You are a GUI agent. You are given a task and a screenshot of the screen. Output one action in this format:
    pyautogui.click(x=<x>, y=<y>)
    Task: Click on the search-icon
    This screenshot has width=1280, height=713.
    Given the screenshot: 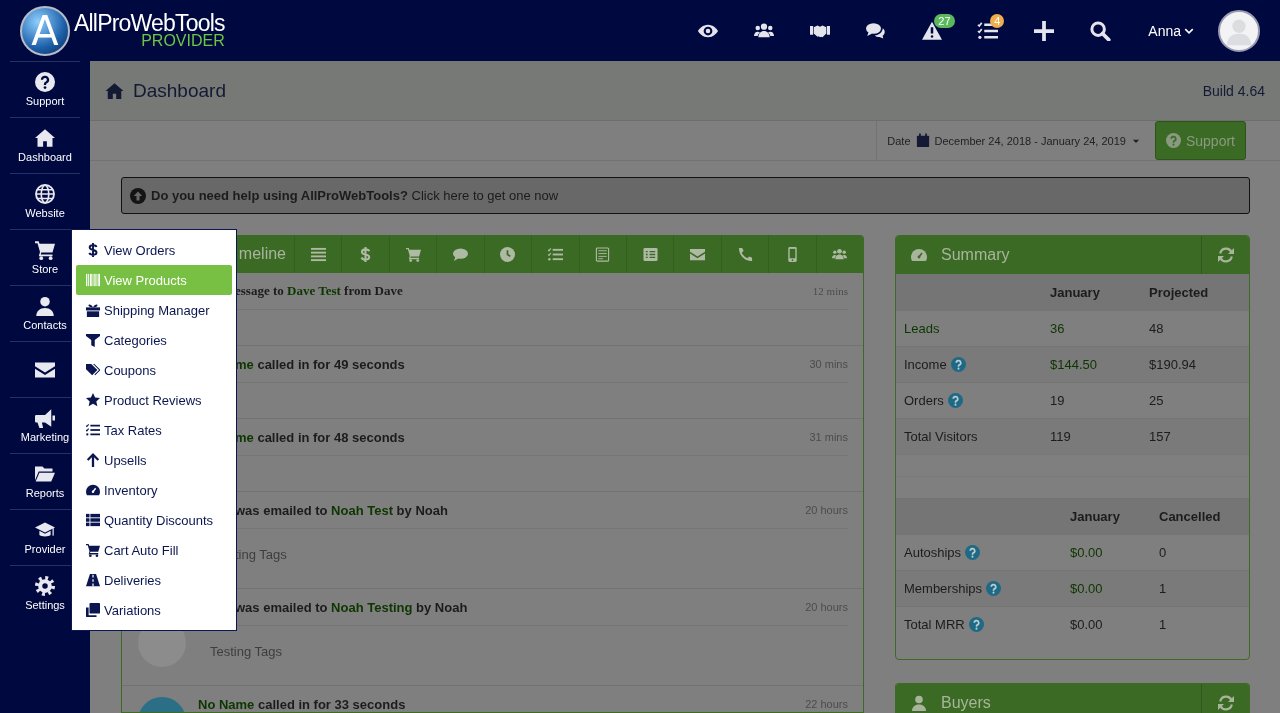 What is the action you would take?
    pyautogui.click(x=1100, y=30)
    